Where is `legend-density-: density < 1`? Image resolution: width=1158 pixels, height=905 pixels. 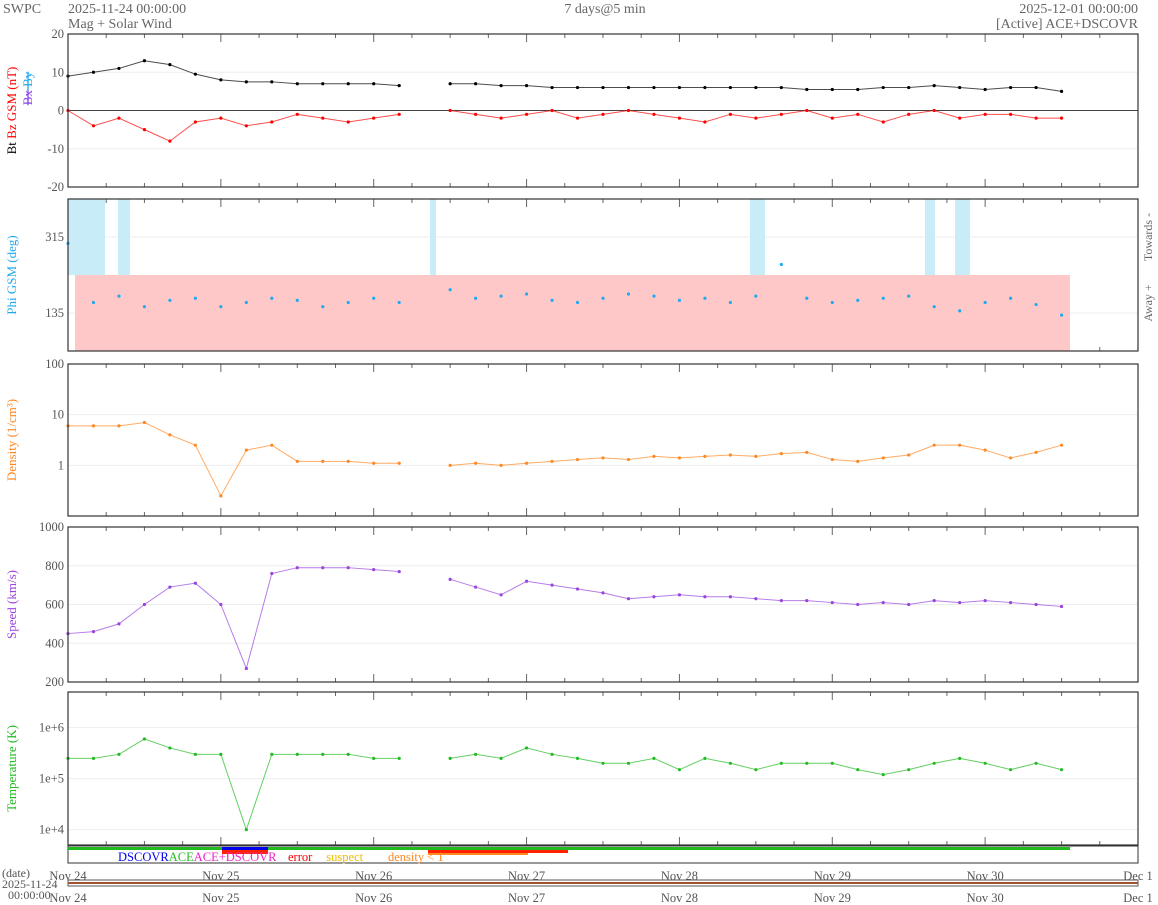
legend-density-: density < 1 is located at coordinates (416, 857).